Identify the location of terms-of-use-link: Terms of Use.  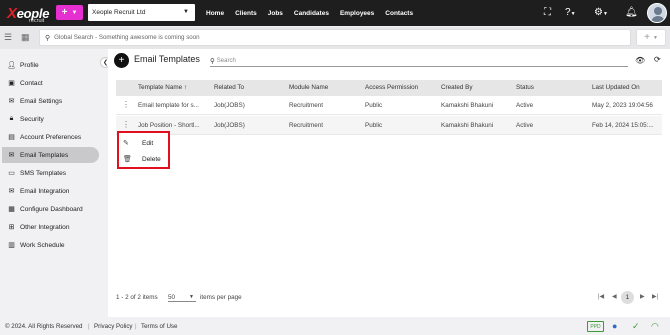
(159, 326).